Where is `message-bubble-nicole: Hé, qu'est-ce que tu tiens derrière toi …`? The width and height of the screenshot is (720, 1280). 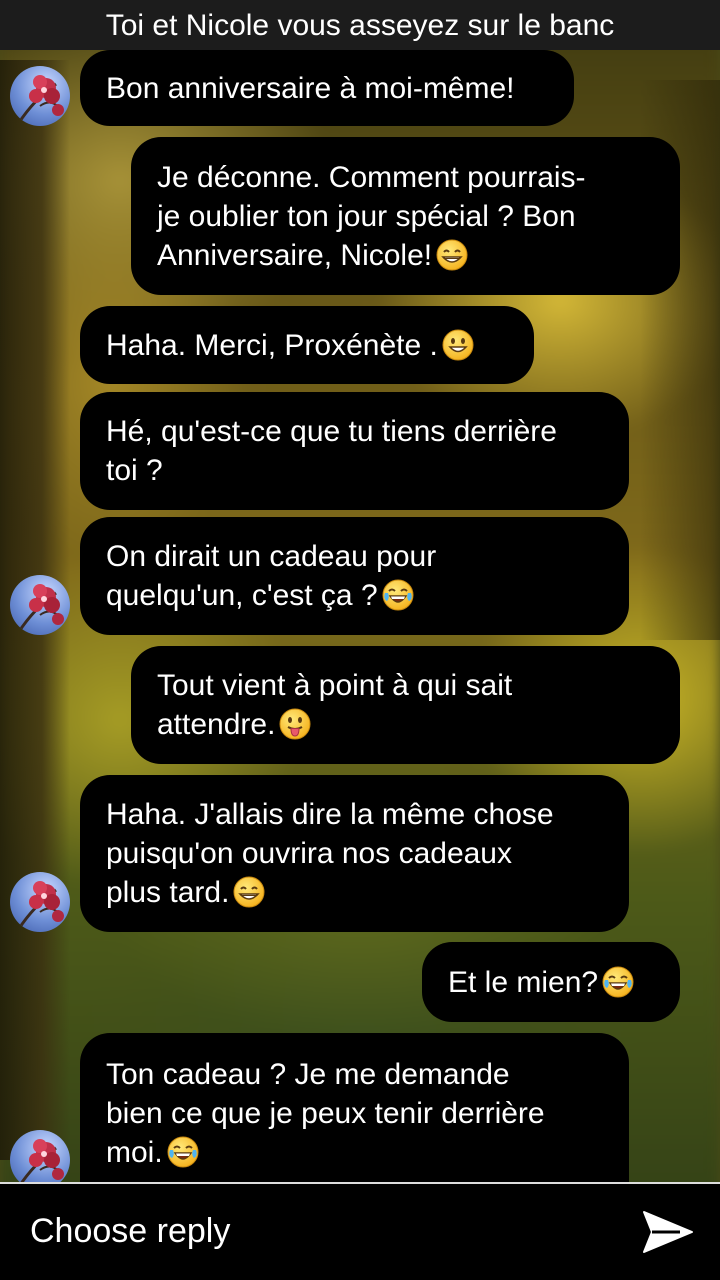
message-bubble-nicole: Hé, qu'est-ce que tu tiens derrière toi … is located at coordinates (354, 451).